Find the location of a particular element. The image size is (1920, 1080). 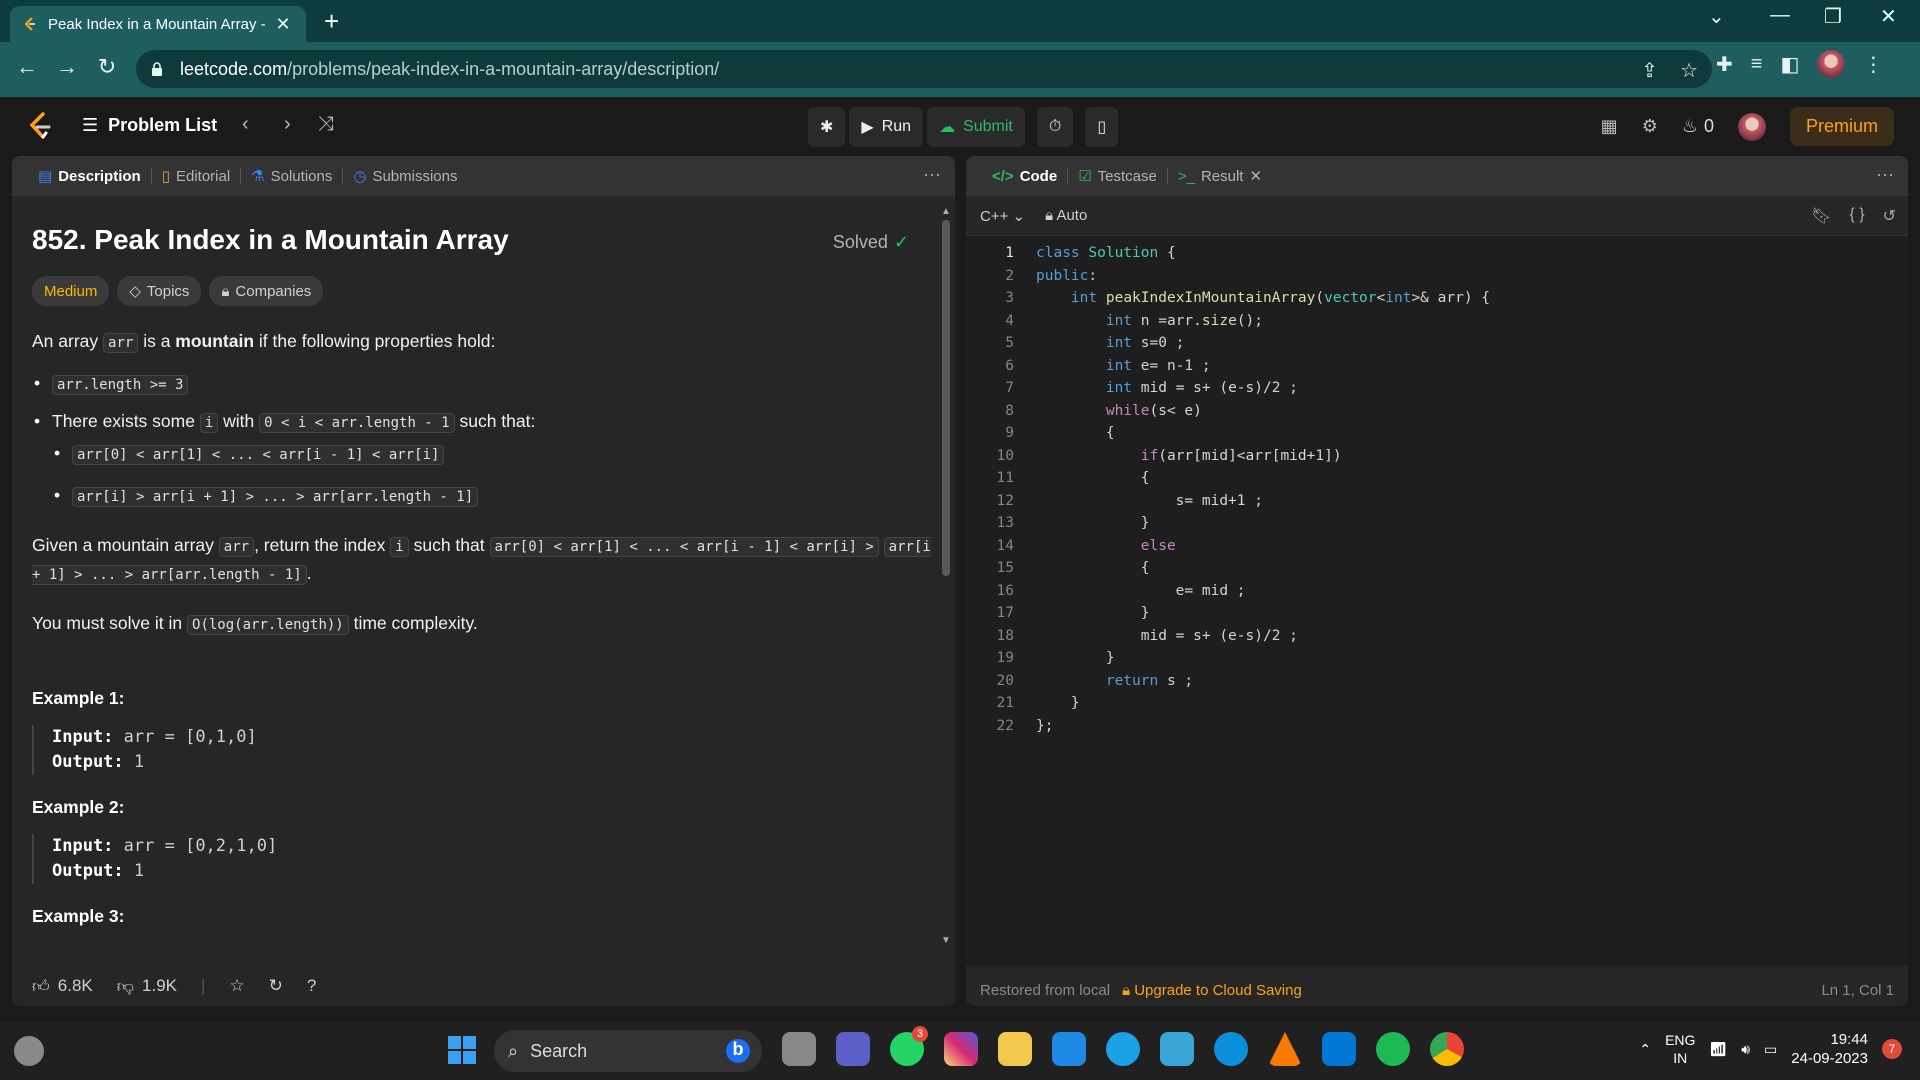

code-line: 10 if(arr[mid]<arr[mid+1]) is located at coordinates (1154, 456).